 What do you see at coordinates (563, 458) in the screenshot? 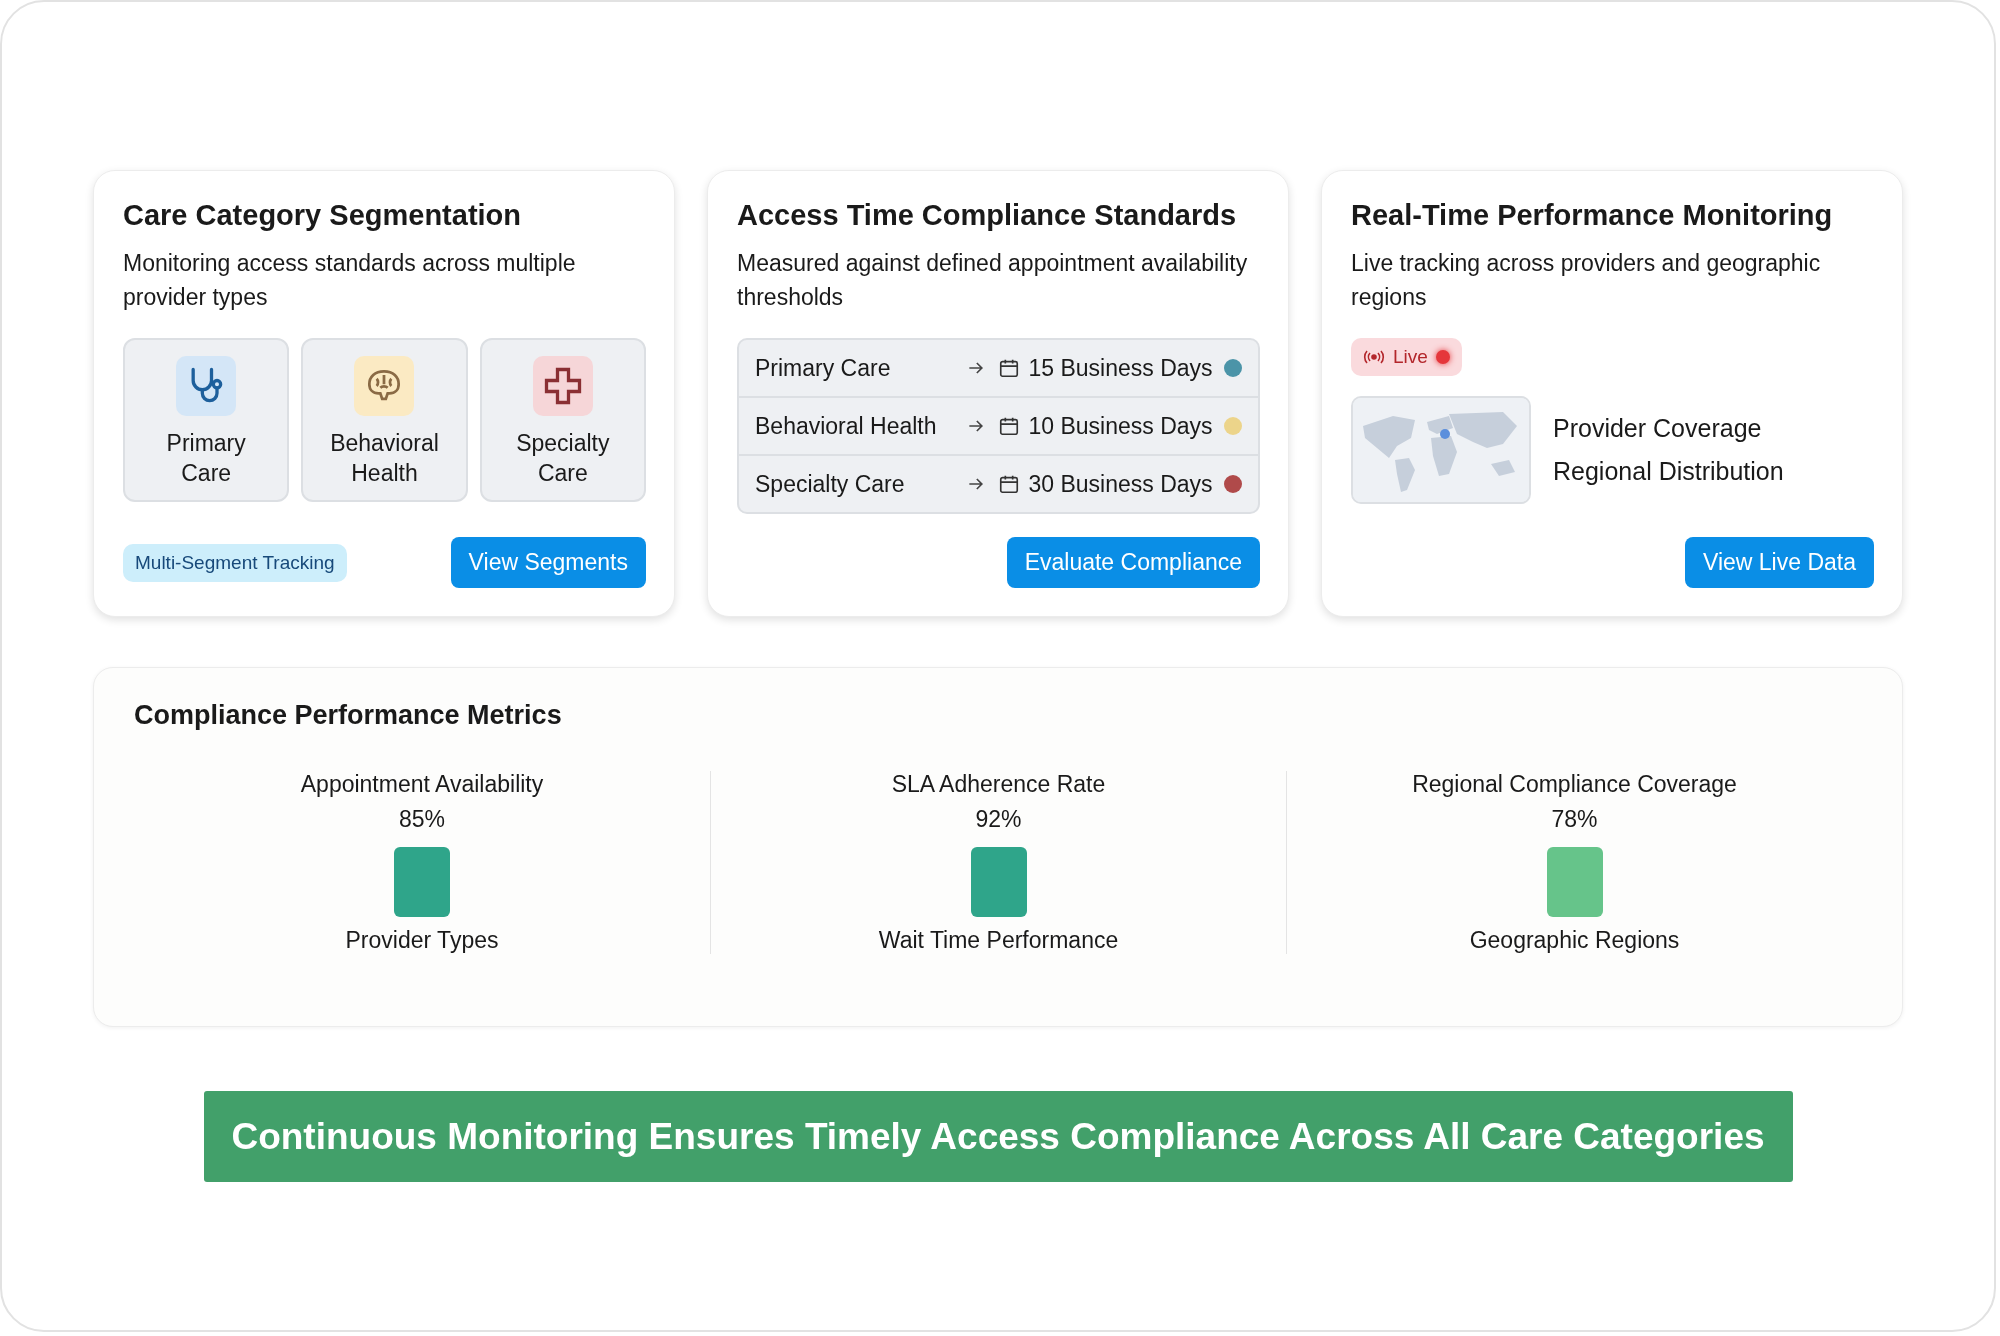
I see `segment-label: Specialty Care` at bounding box center [563, 458].